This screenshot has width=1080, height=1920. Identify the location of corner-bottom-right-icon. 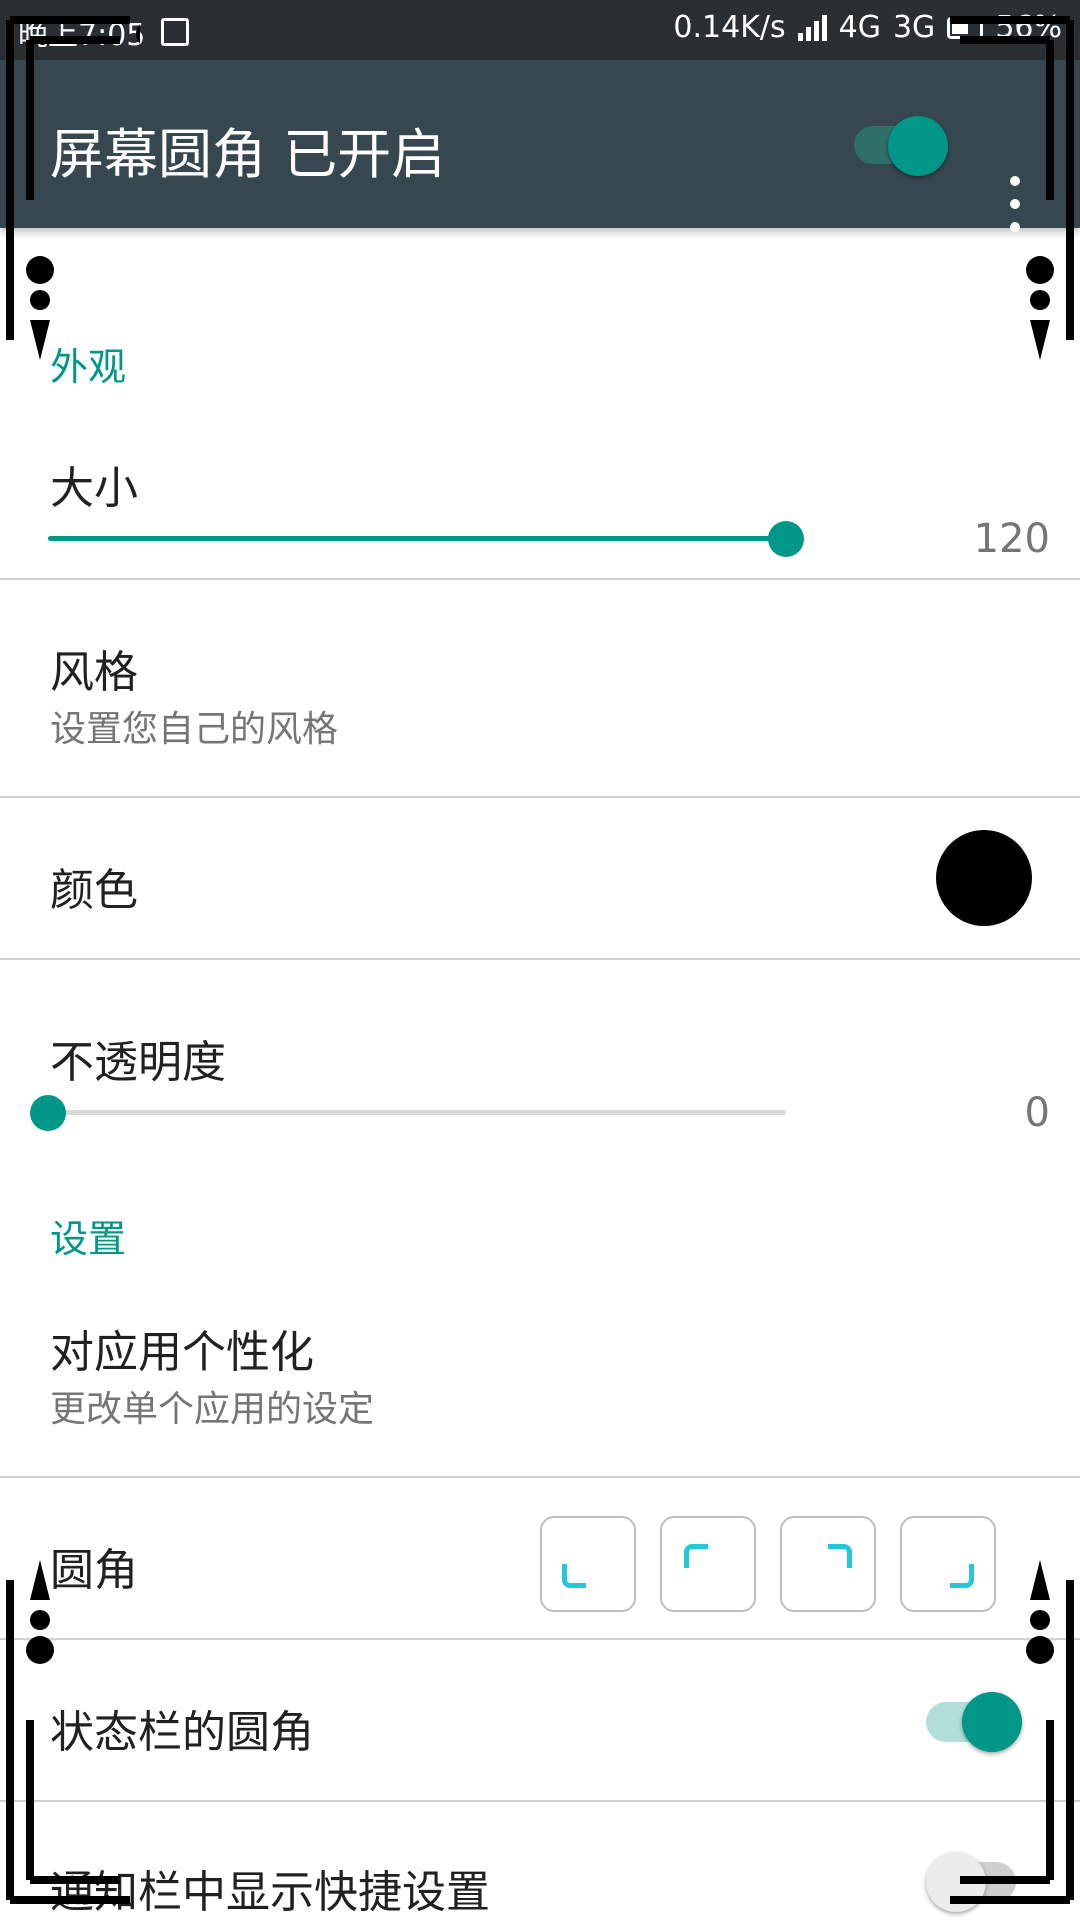
(962, 1576).